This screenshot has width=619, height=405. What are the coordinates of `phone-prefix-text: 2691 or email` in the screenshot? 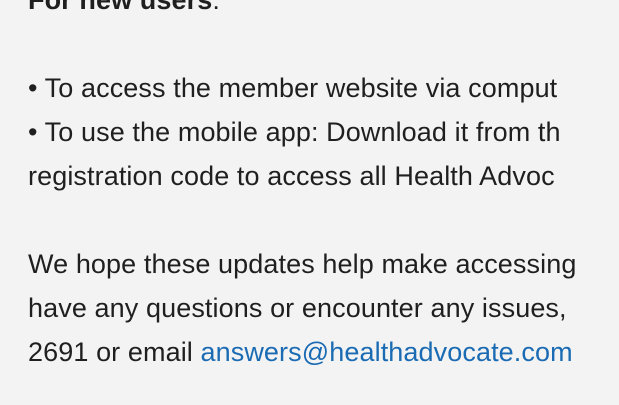 It's located at (114, 352).